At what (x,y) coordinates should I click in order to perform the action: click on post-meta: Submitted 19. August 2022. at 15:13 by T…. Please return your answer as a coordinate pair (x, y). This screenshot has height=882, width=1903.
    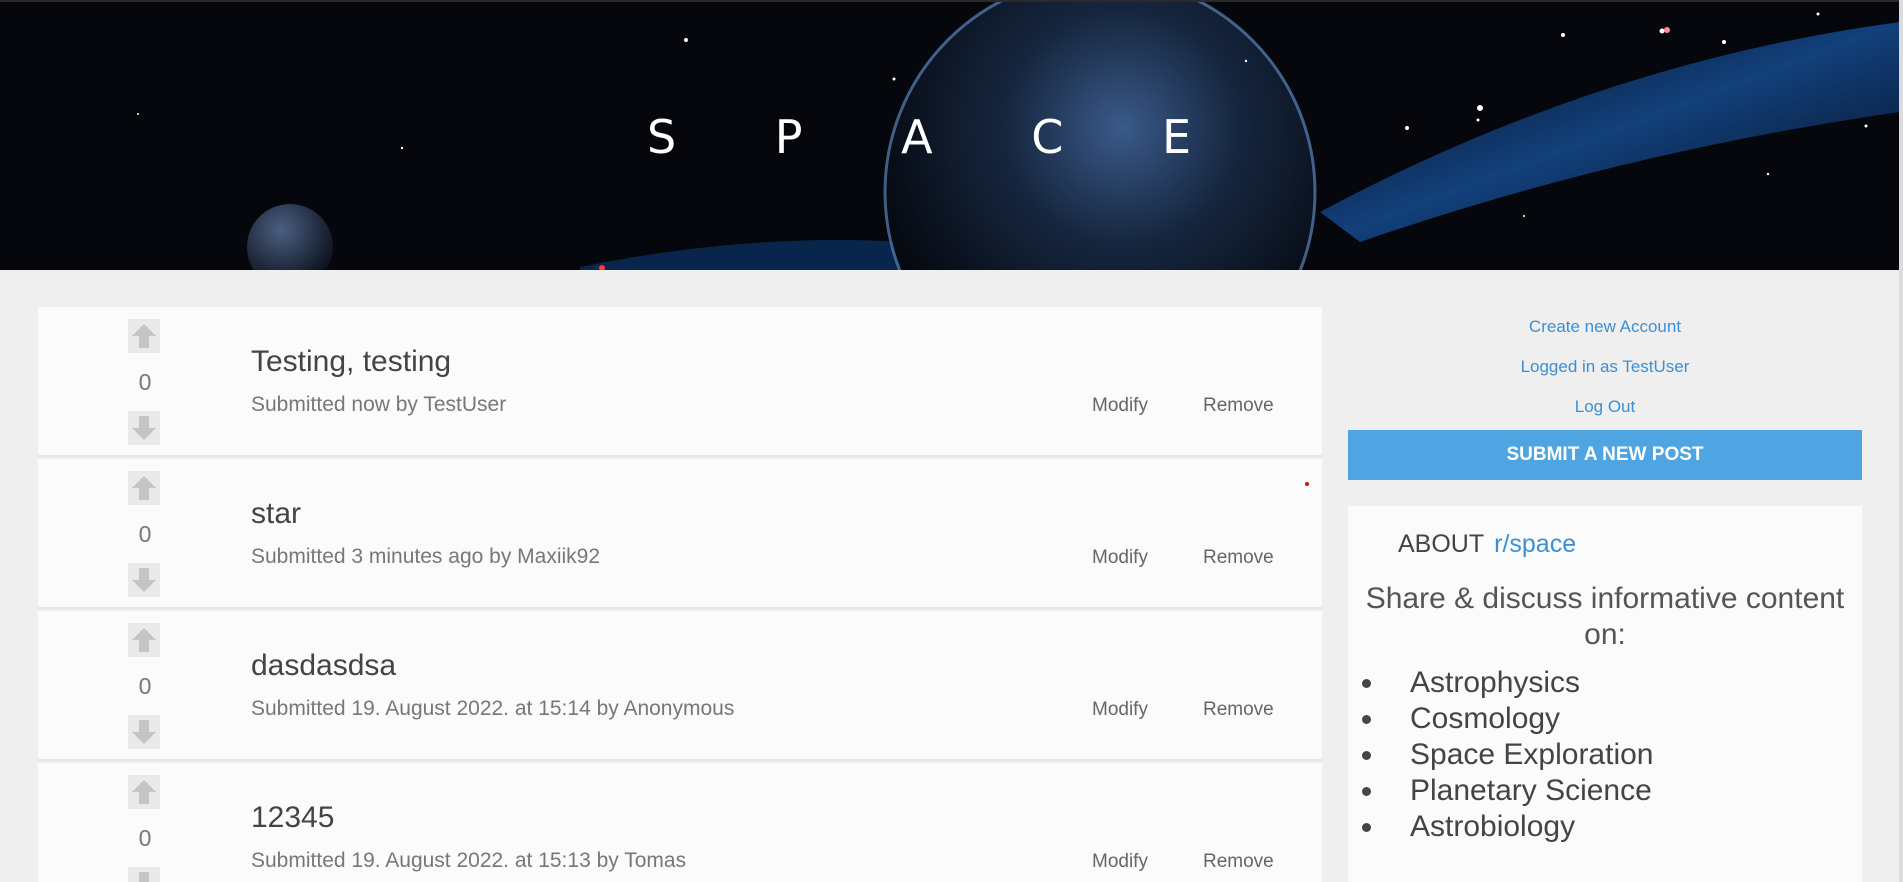
    Looking at the image, I should click on (469, 860).